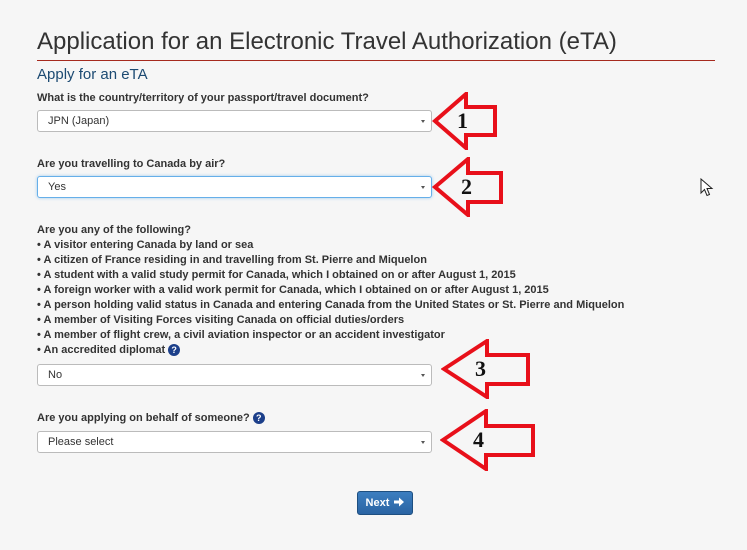 The height and width of the screenshot is (550, 747). I want to click on arrow-right-icon, so click(399, 502).